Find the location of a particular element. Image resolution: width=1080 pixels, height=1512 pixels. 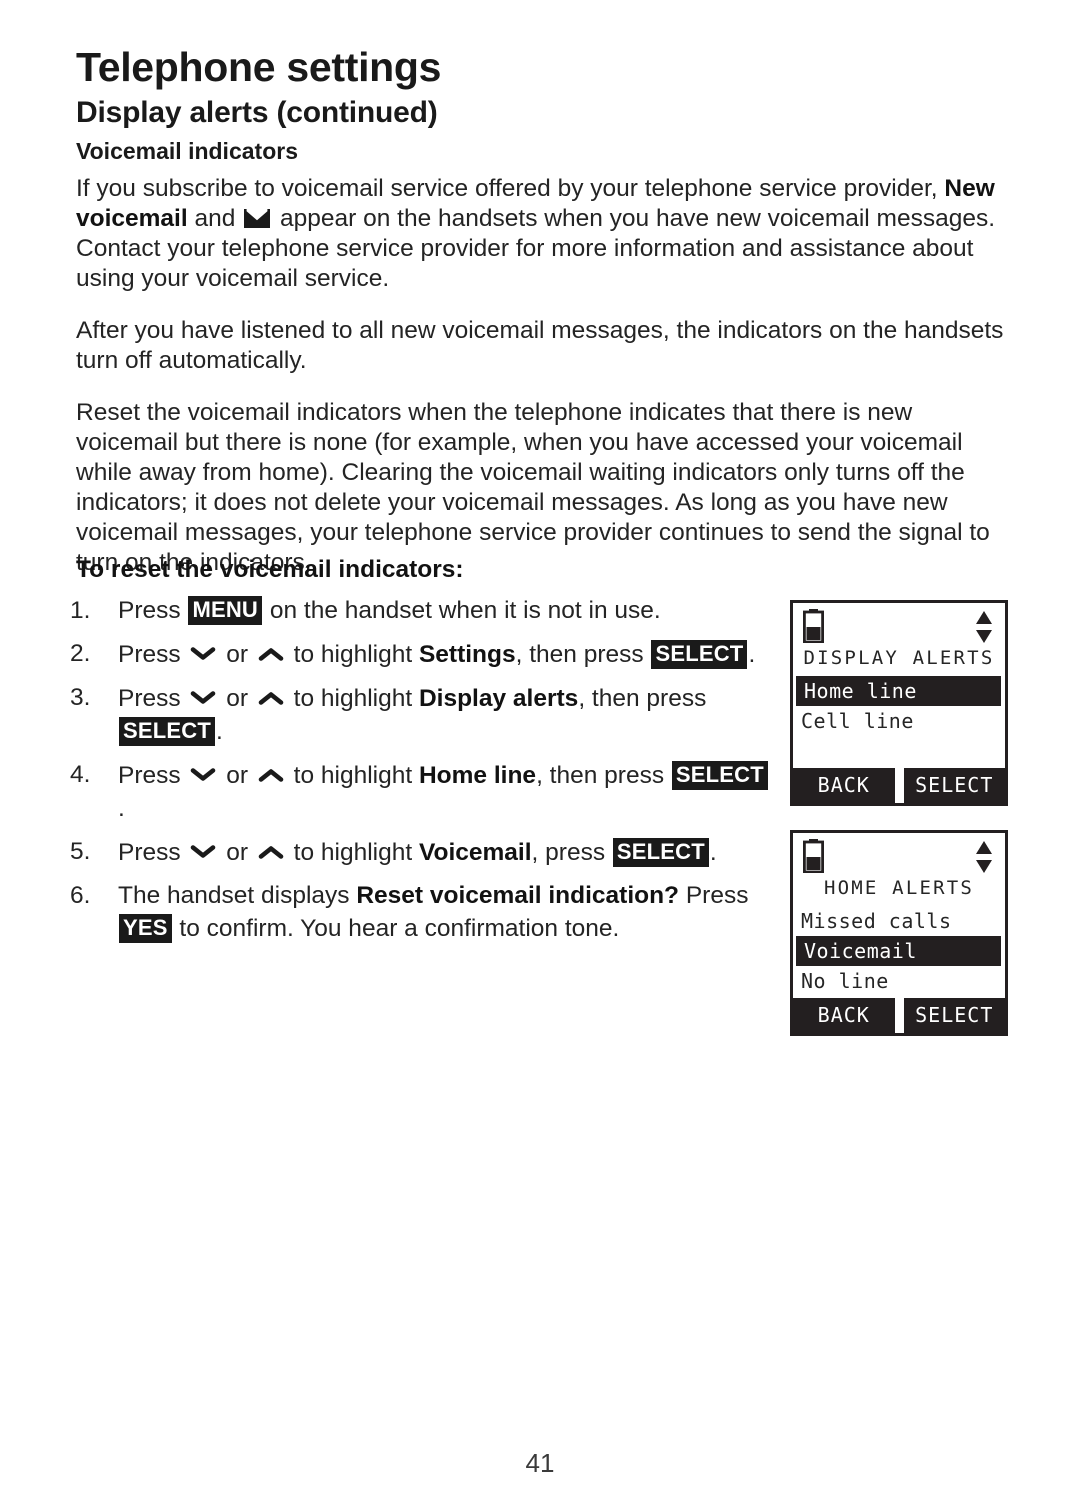

step-3-t3: to highlight is located at coordinates (352, 698).